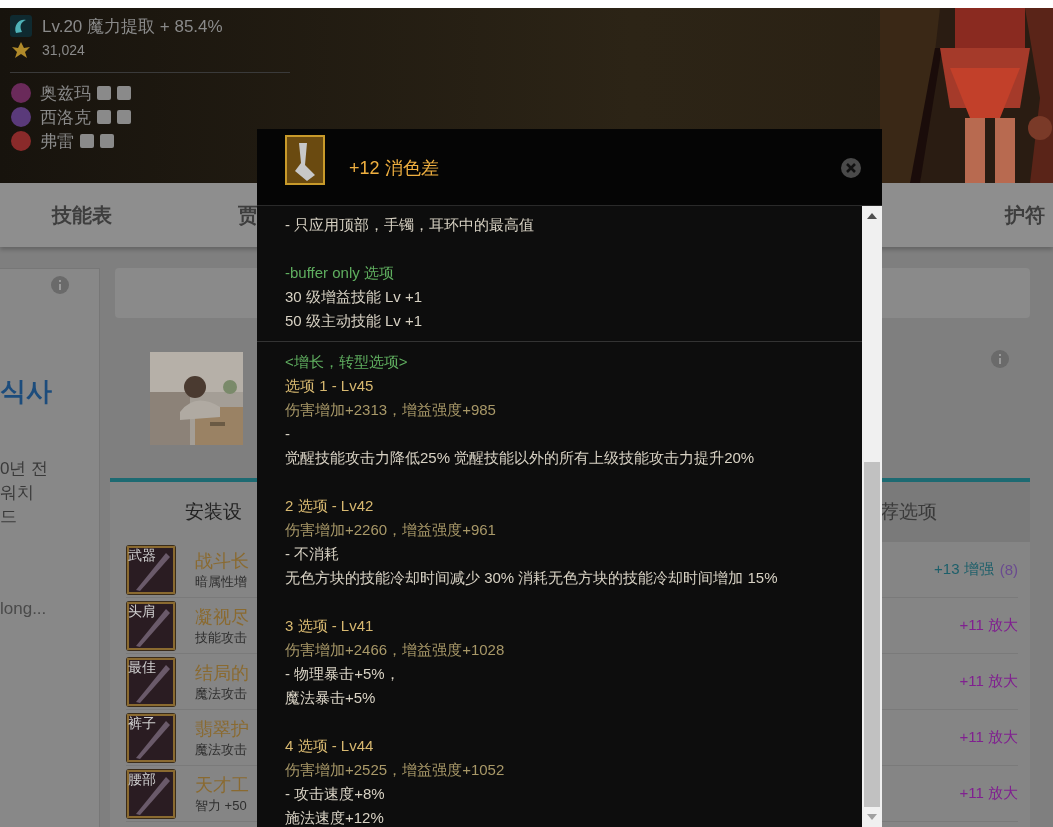 Image resolution: width=1053 pixels, height=827 pixels. What do you see at coordinates (964, 569) in the screenshot?
I see `upgrade-level: +13 增强` at bounding box center [964, 569].